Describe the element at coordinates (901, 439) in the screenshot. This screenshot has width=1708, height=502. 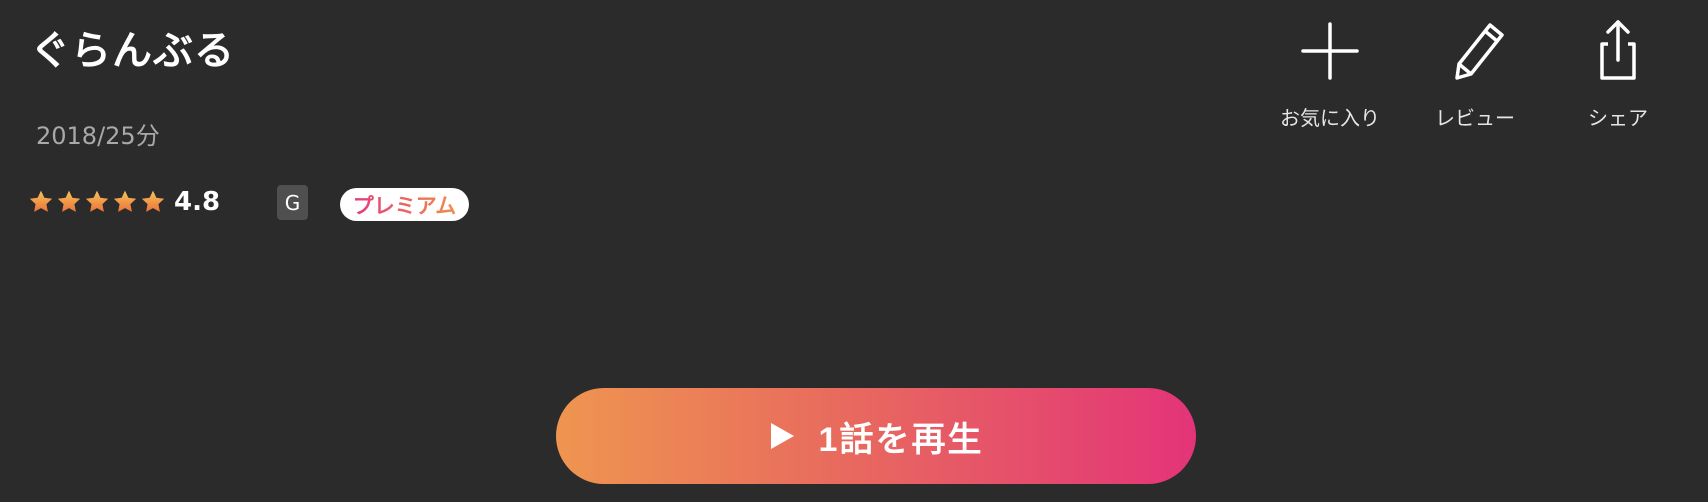
I see `play-button-label: 1話を再生` at that location.